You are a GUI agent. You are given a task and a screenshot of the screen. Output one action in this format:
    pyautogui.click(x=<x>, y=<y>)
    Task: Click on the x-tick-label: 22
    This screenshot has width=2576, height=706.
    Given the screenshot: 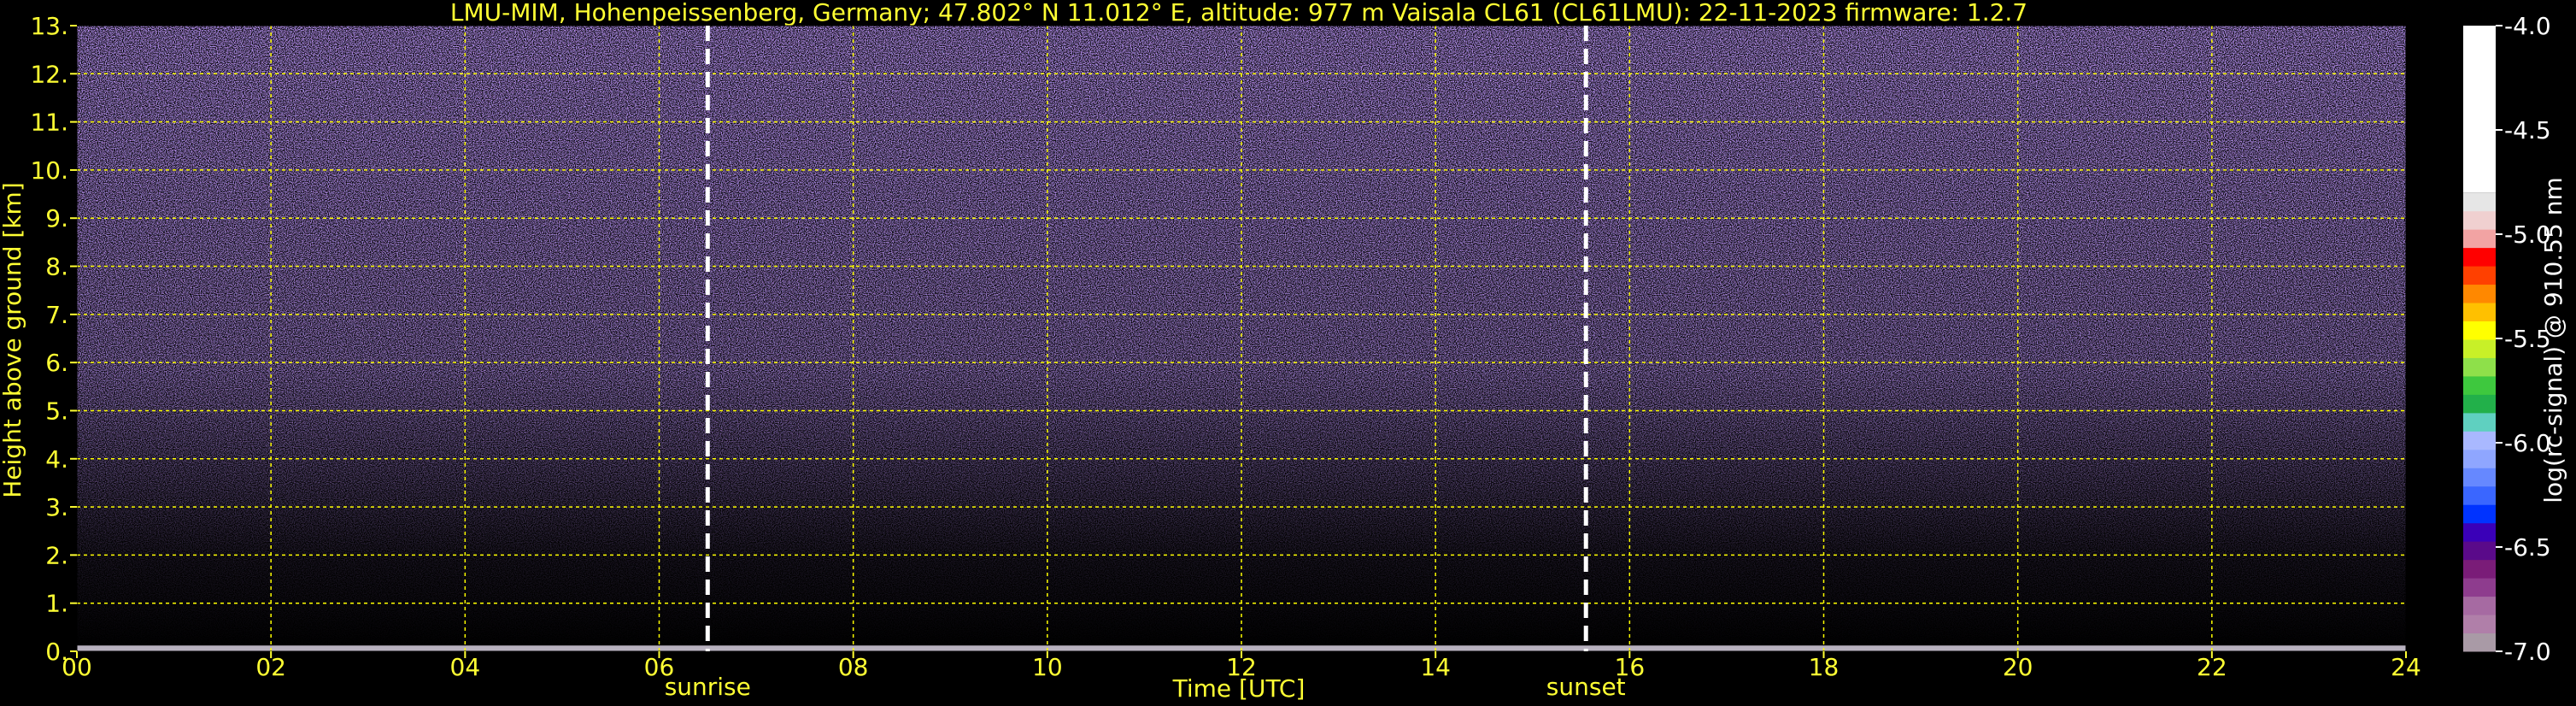 What is the action you would take?
    pyautogui.click(x=2212, y=667)
    